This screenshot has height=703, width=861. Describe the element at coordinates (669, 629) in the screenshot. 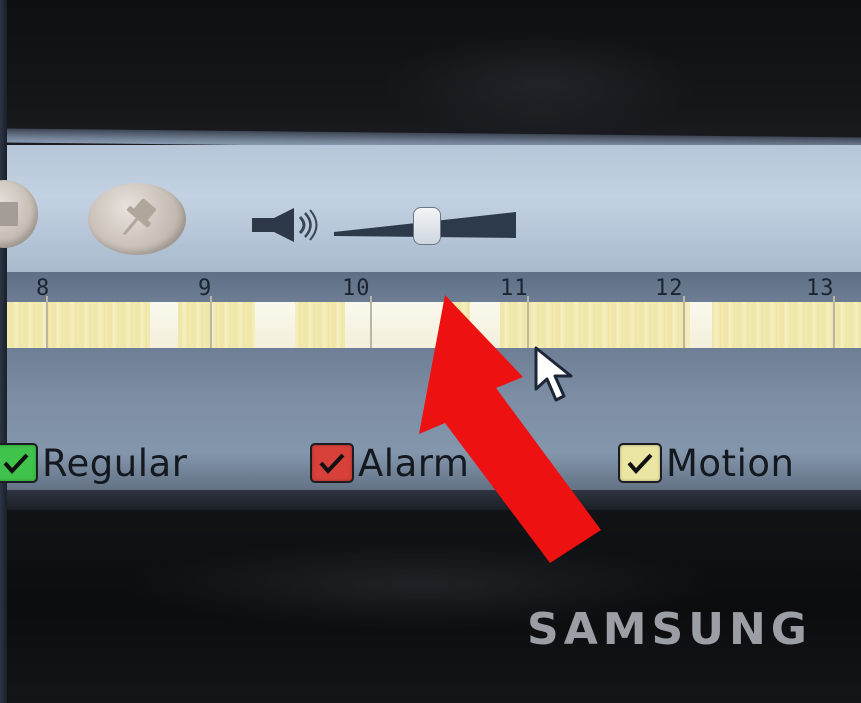

I see `monitor-brand-logo: SAMSUNG` at that location.